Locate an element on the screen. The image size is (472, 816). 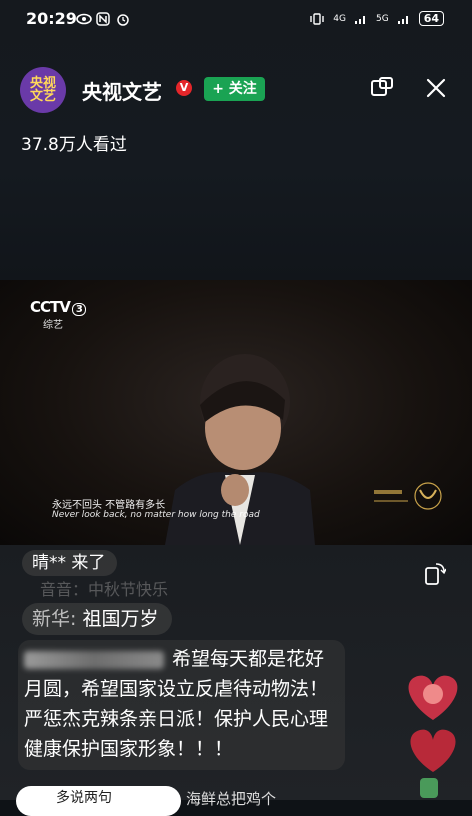
comment-input: 多说两句 is located at coordinates (98, 801).